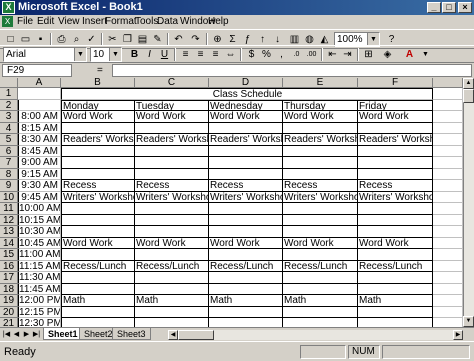  Describe the element at coordinates (39, 243) in the screenshot. I see `time-cell: 10:45 AM` at that location.